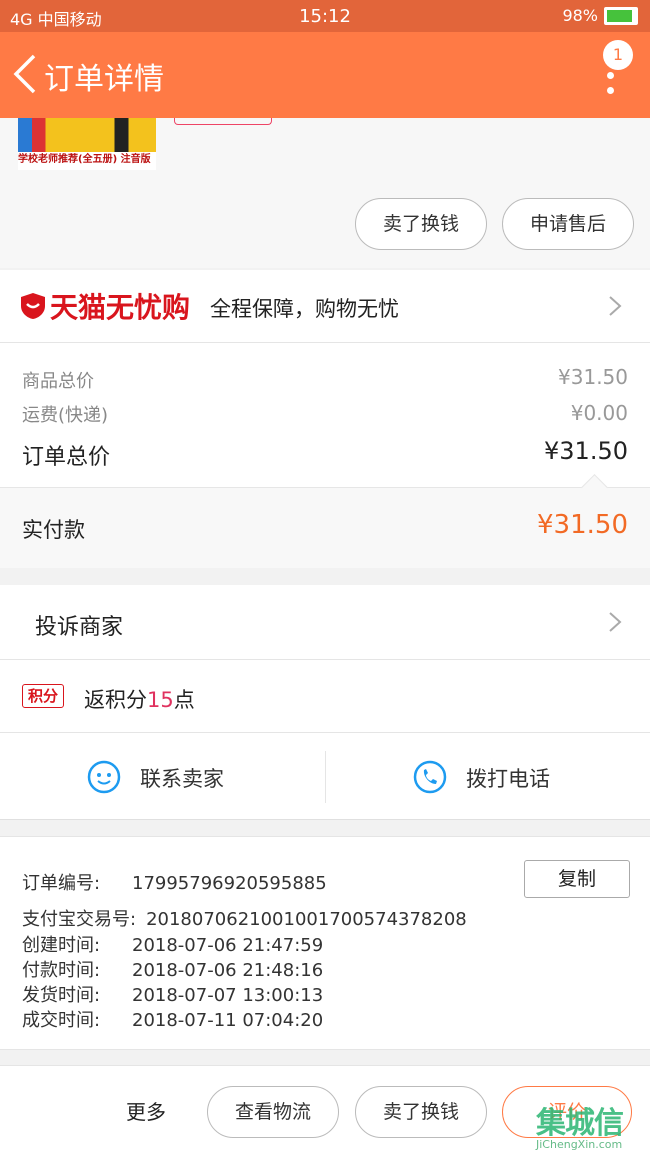  What do you see at coordinates (87, 135) in the screenshot?
I see `book-cover-art` at bounding box center [87, 135].